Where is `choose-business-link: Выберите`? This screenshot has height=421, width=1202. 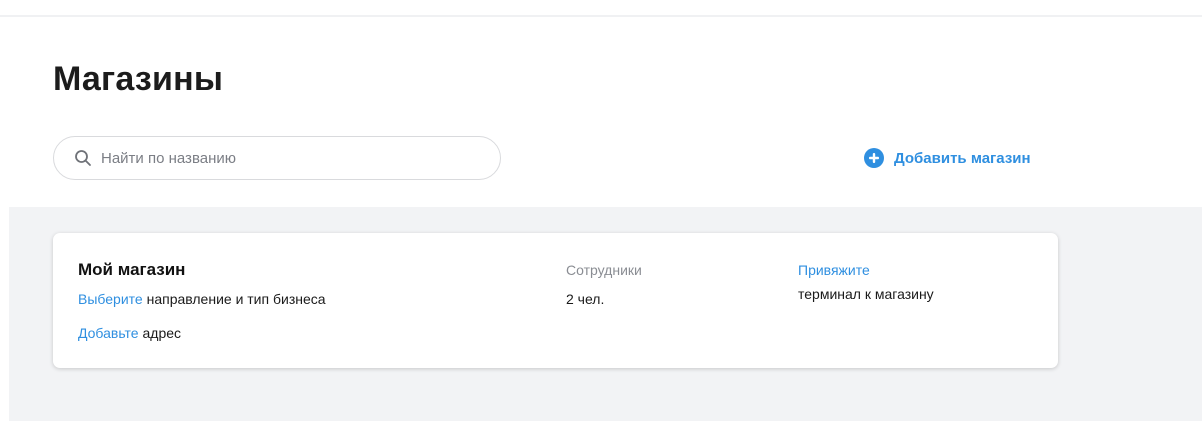
choose-business-link: Выберите is located at coordinates (110, 299).